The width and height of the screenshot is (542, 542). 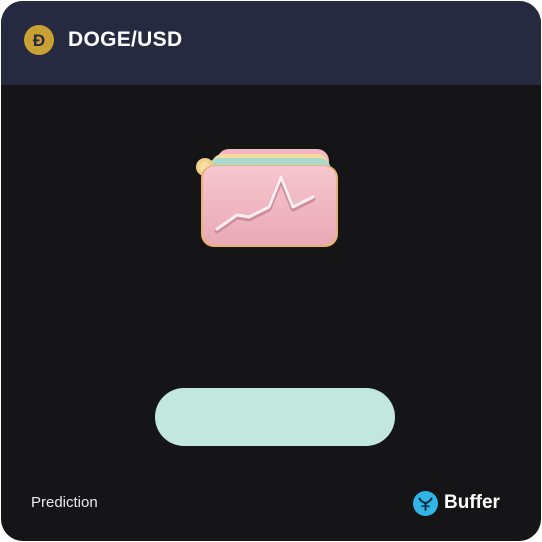 I want to click on svg-text: Đ, so click(x=39, y=40).